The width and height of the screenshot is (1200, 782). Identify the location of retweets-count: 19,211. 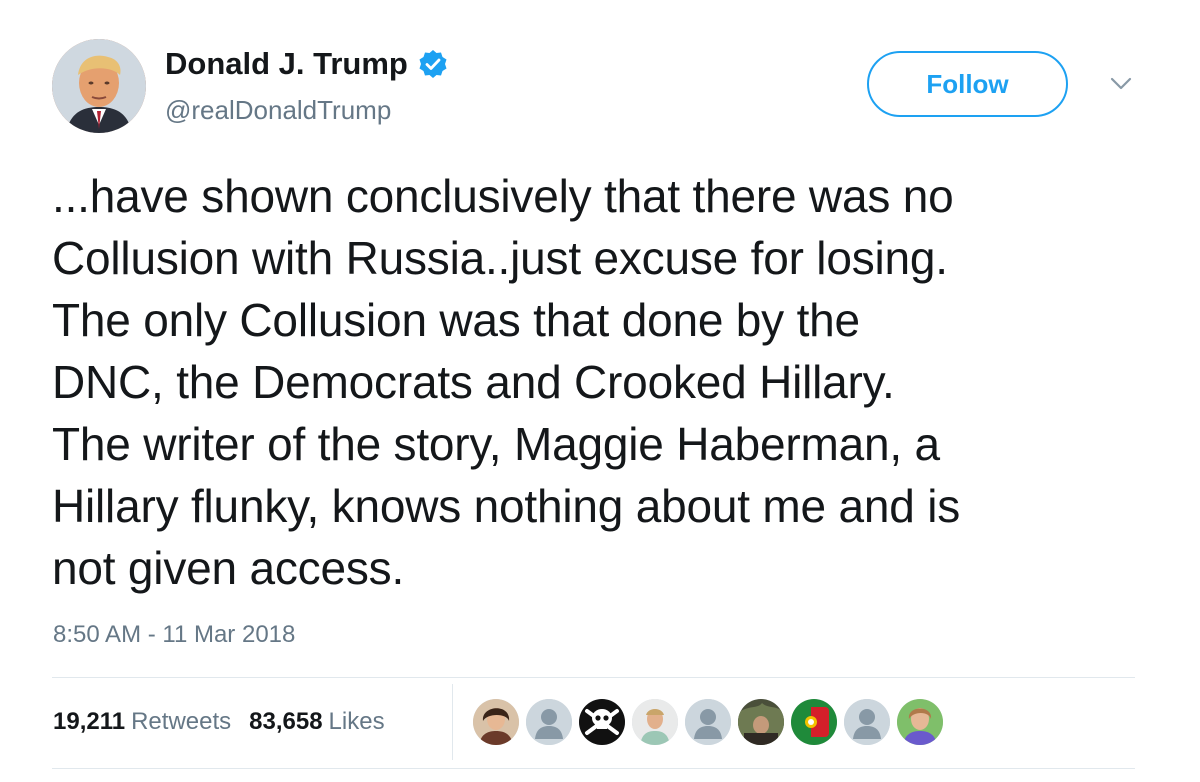
(89, 721).